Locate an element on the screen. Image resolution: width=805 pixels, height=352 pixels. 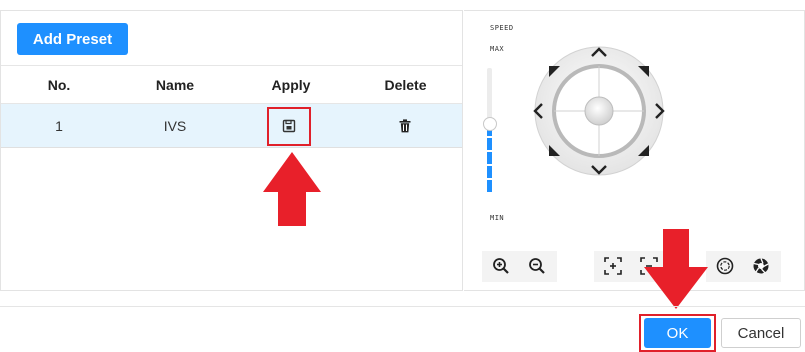
focus-near-icon is located at coordinates (613, 266).